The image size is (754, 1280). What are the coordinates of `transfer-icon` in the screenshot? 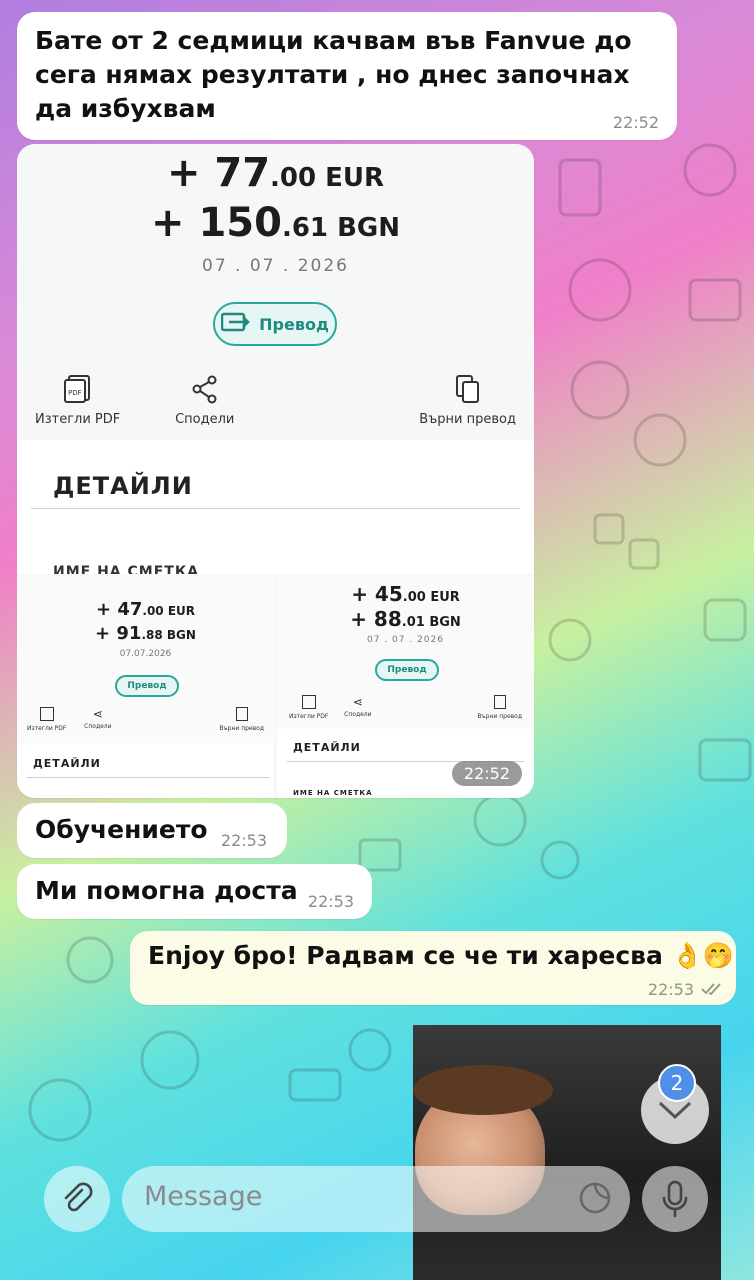 It's located at (235, 324).